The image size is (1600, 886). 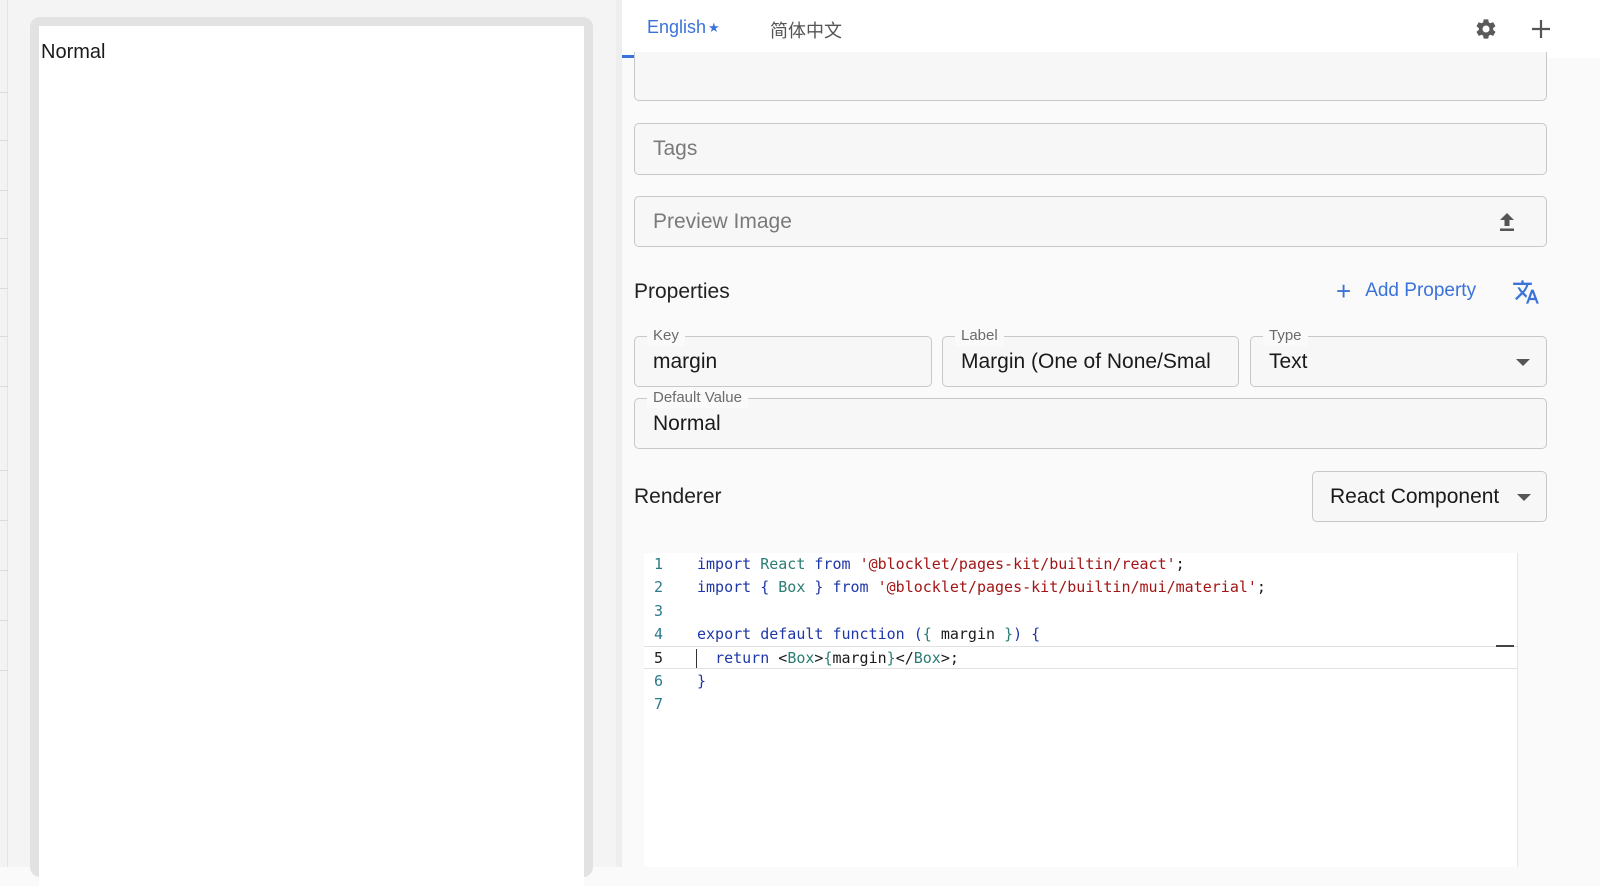 I want to click on code-line: 3, so click(x=1081, y=611).